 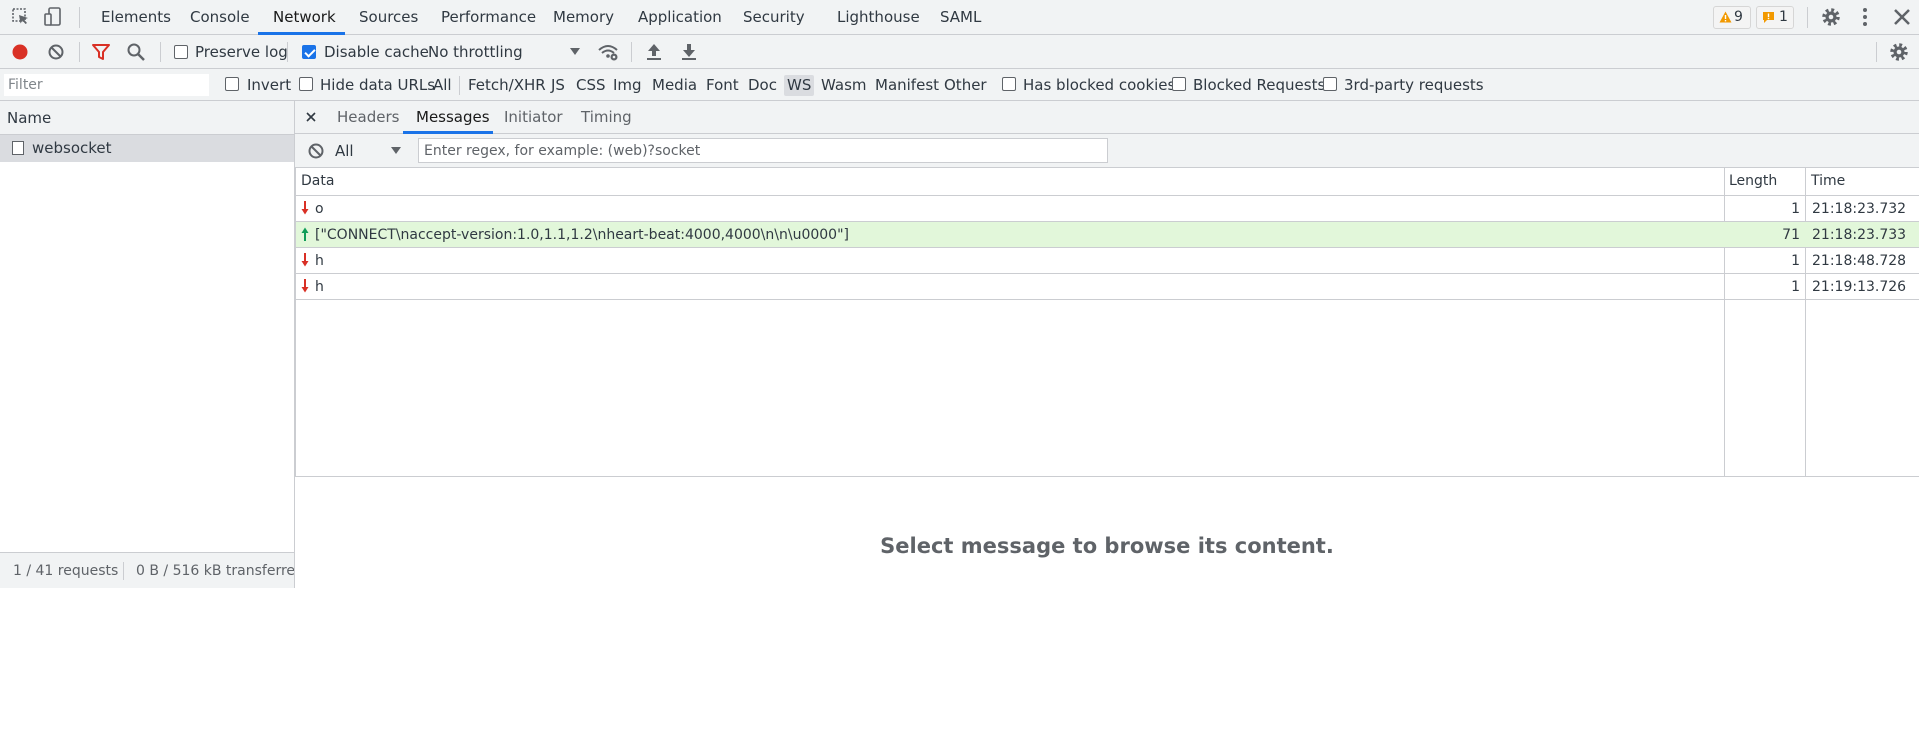 I want to click on network-toolbar: Preserve log Disable cache No throttling, so click(x=959, y=52).